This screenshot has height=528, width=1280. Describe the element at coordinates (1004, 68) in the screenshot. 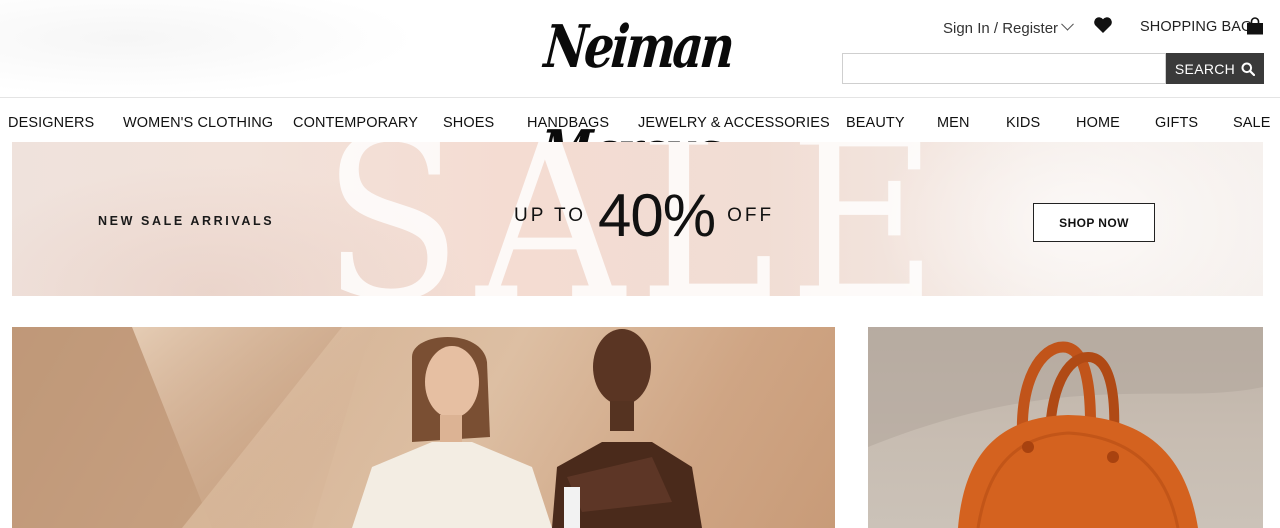

I see `search-input` at that location.